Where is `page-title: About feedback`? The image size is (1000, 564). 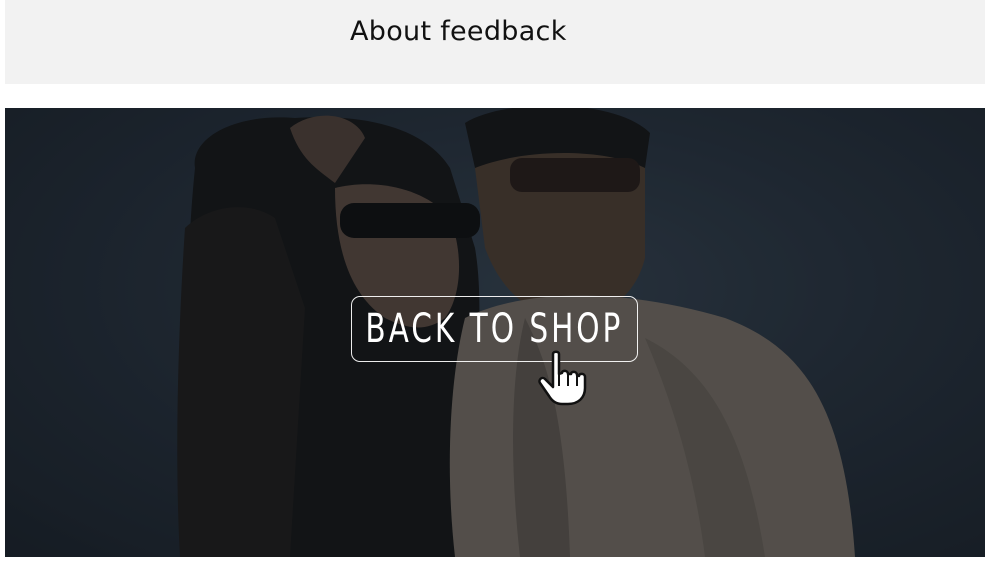 page-title: About feedback is located at coordinates (458, 31).